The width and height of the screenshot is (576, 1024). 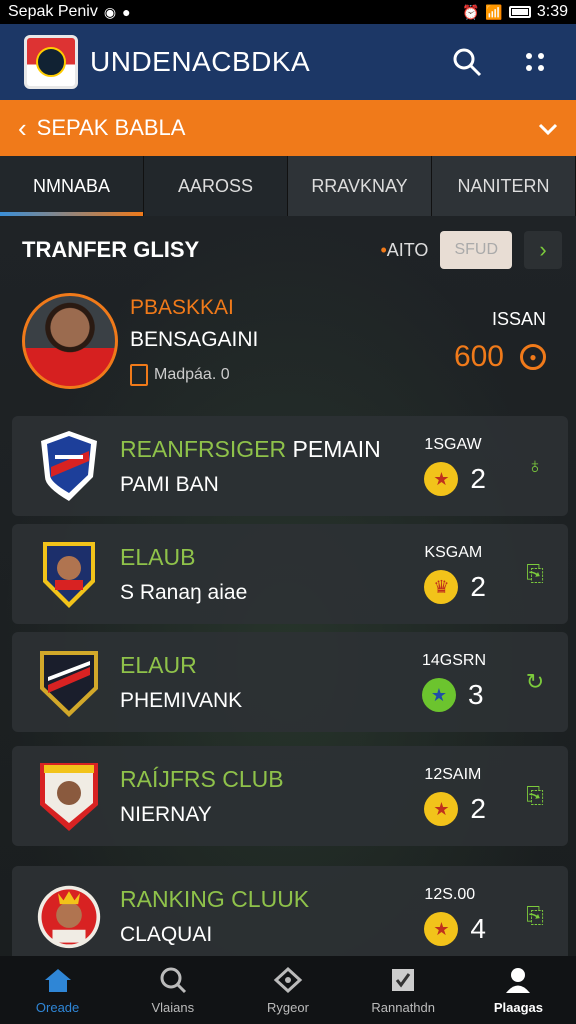 What do you see at coordinates (51, 62) in the screenshot?
I see `logo-crest-icon` at bounding box center [51, 62].